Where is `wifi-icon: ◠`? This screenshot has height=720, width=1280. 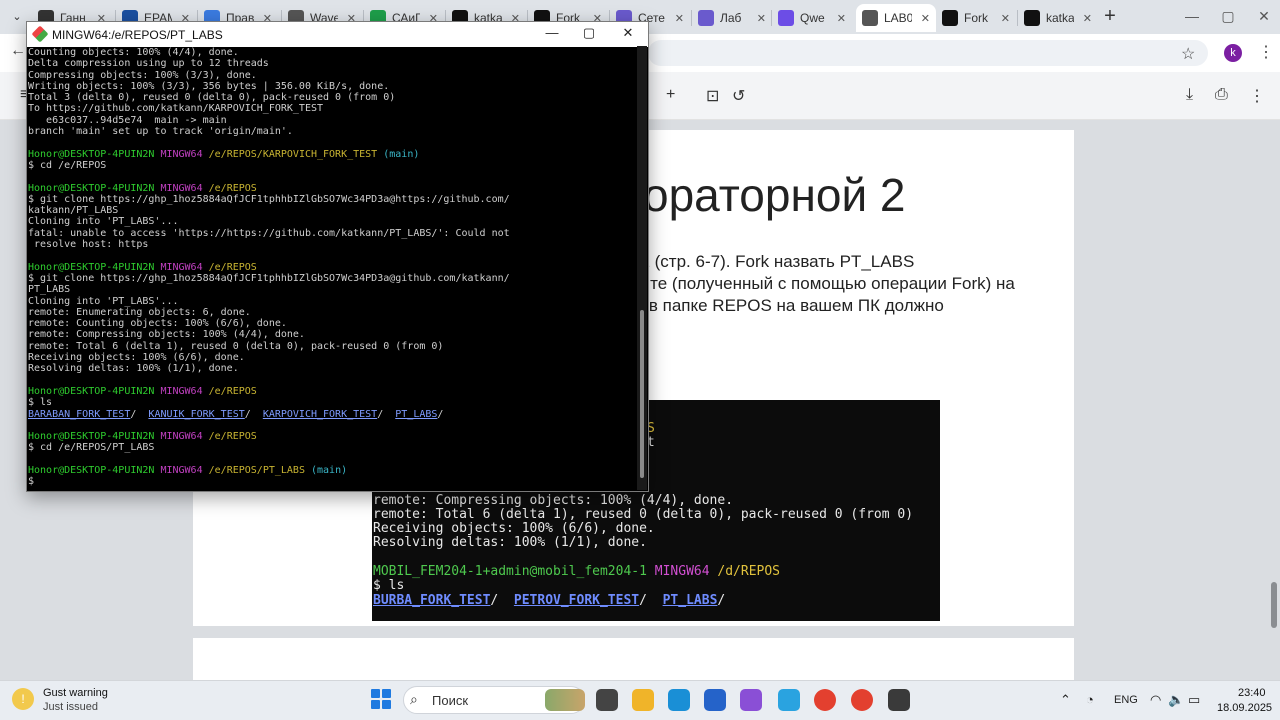
wifi-icon: ◠ is located at coordinates (1155, 700).